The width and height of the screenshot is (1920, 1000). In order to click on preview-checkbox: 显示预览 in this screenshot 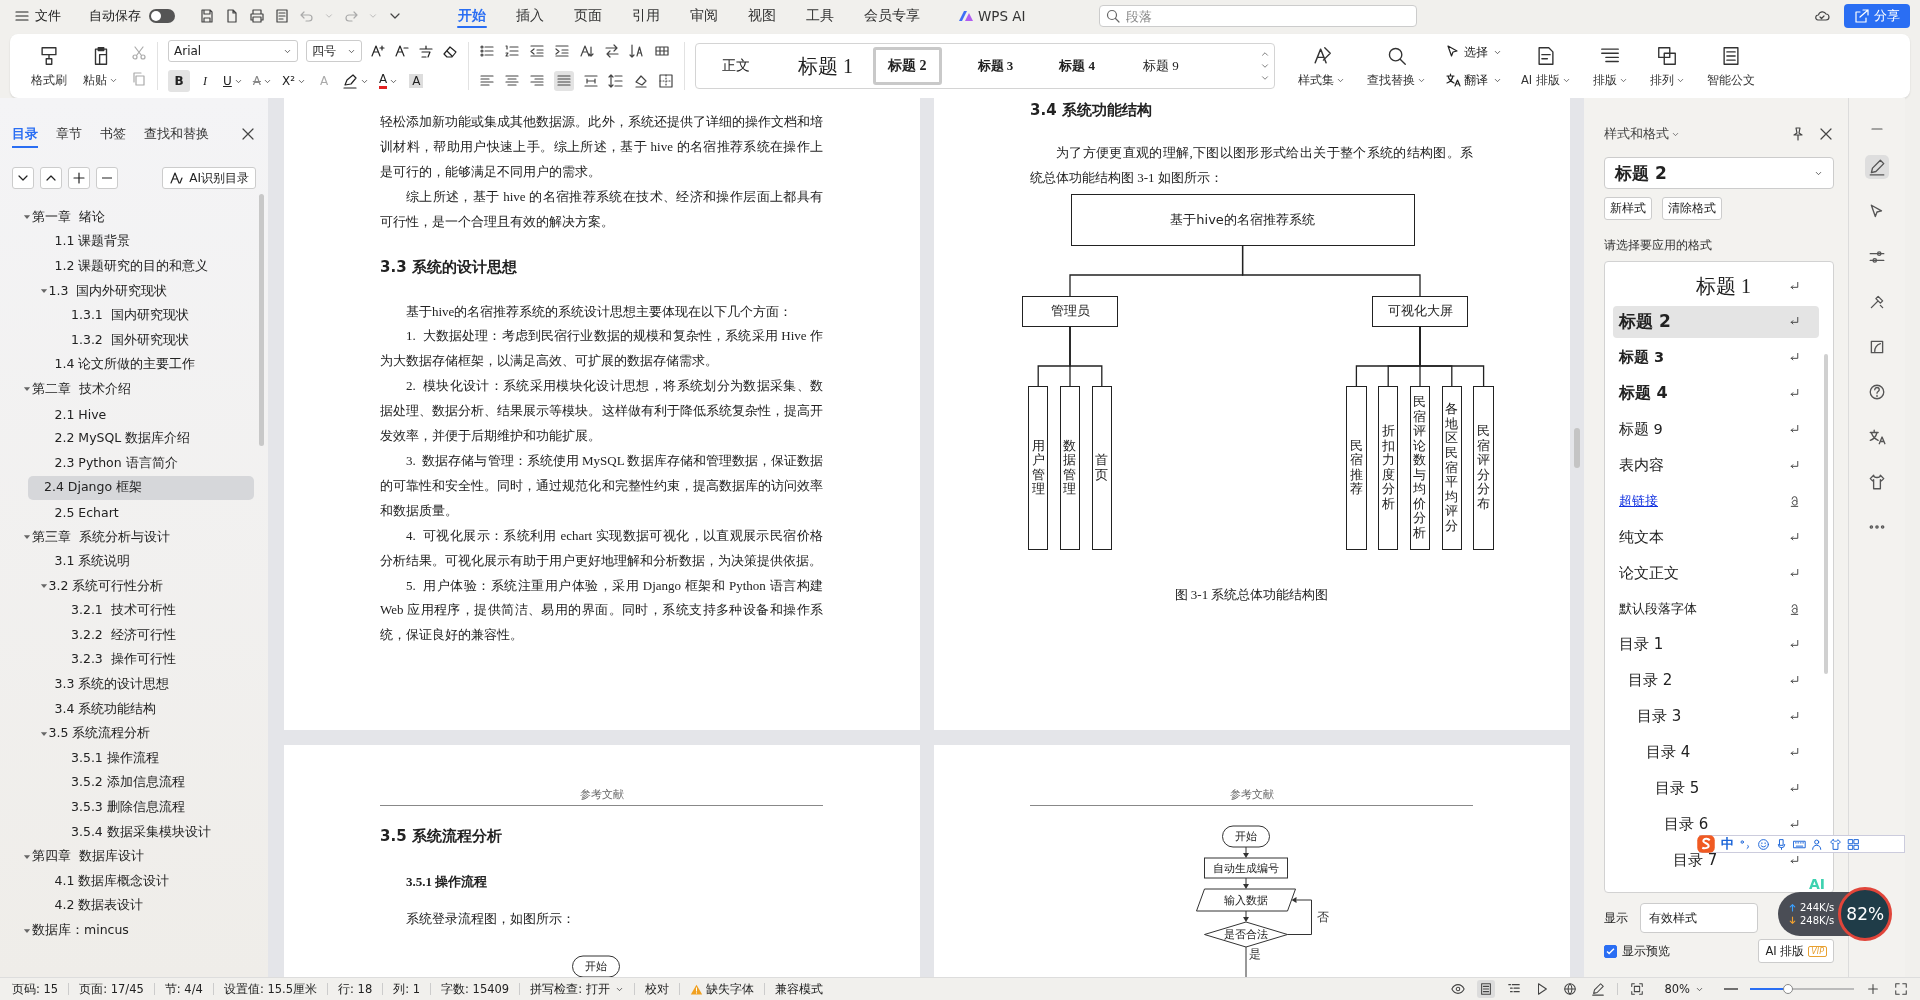, I will do `click(1637, 951)`.